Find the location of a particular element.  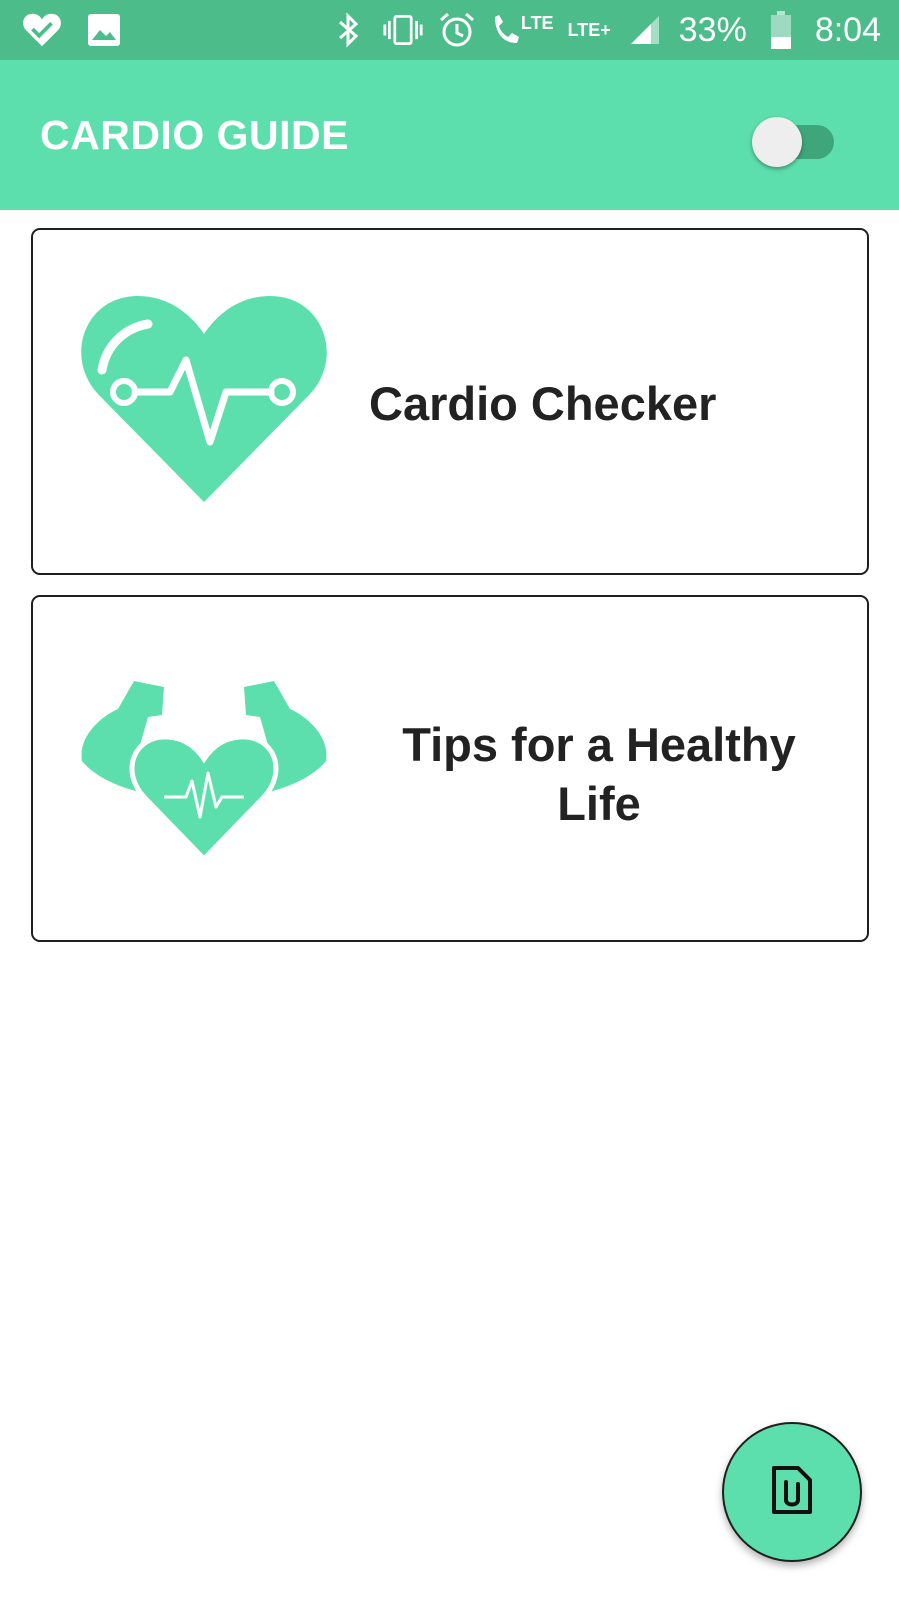

vibrate-icon is located at coordinates (403, 30).